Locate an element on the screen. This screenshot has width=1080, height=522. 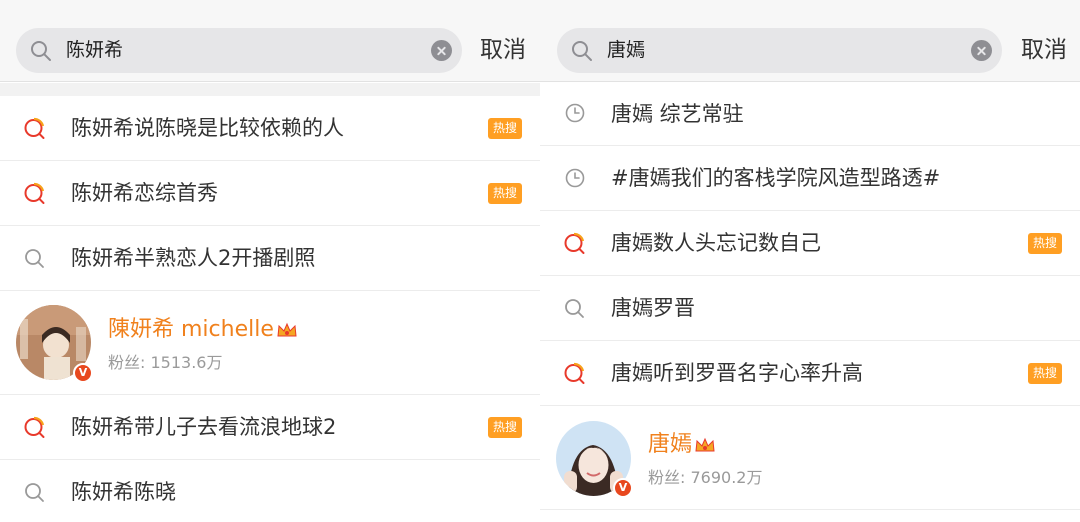
suggestion-text: 陈妍希半熟恋人2开播剧照 is located at coordinates (193, 258).